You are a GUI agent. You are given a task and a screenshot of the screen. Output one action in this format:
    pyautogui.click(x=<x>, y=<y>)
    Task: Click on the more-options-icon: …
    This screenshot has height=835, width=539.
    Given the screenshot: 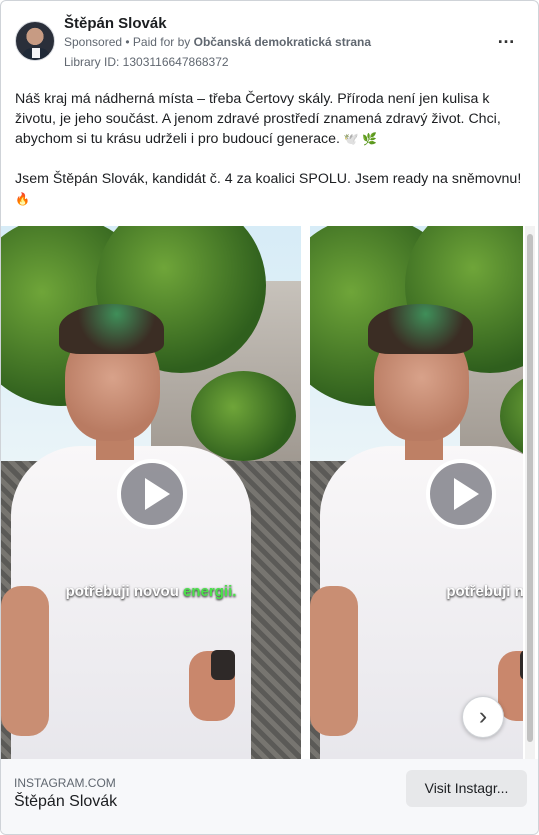 What is the action you would take?
    pyautogui.click(x=506, y=40)
    